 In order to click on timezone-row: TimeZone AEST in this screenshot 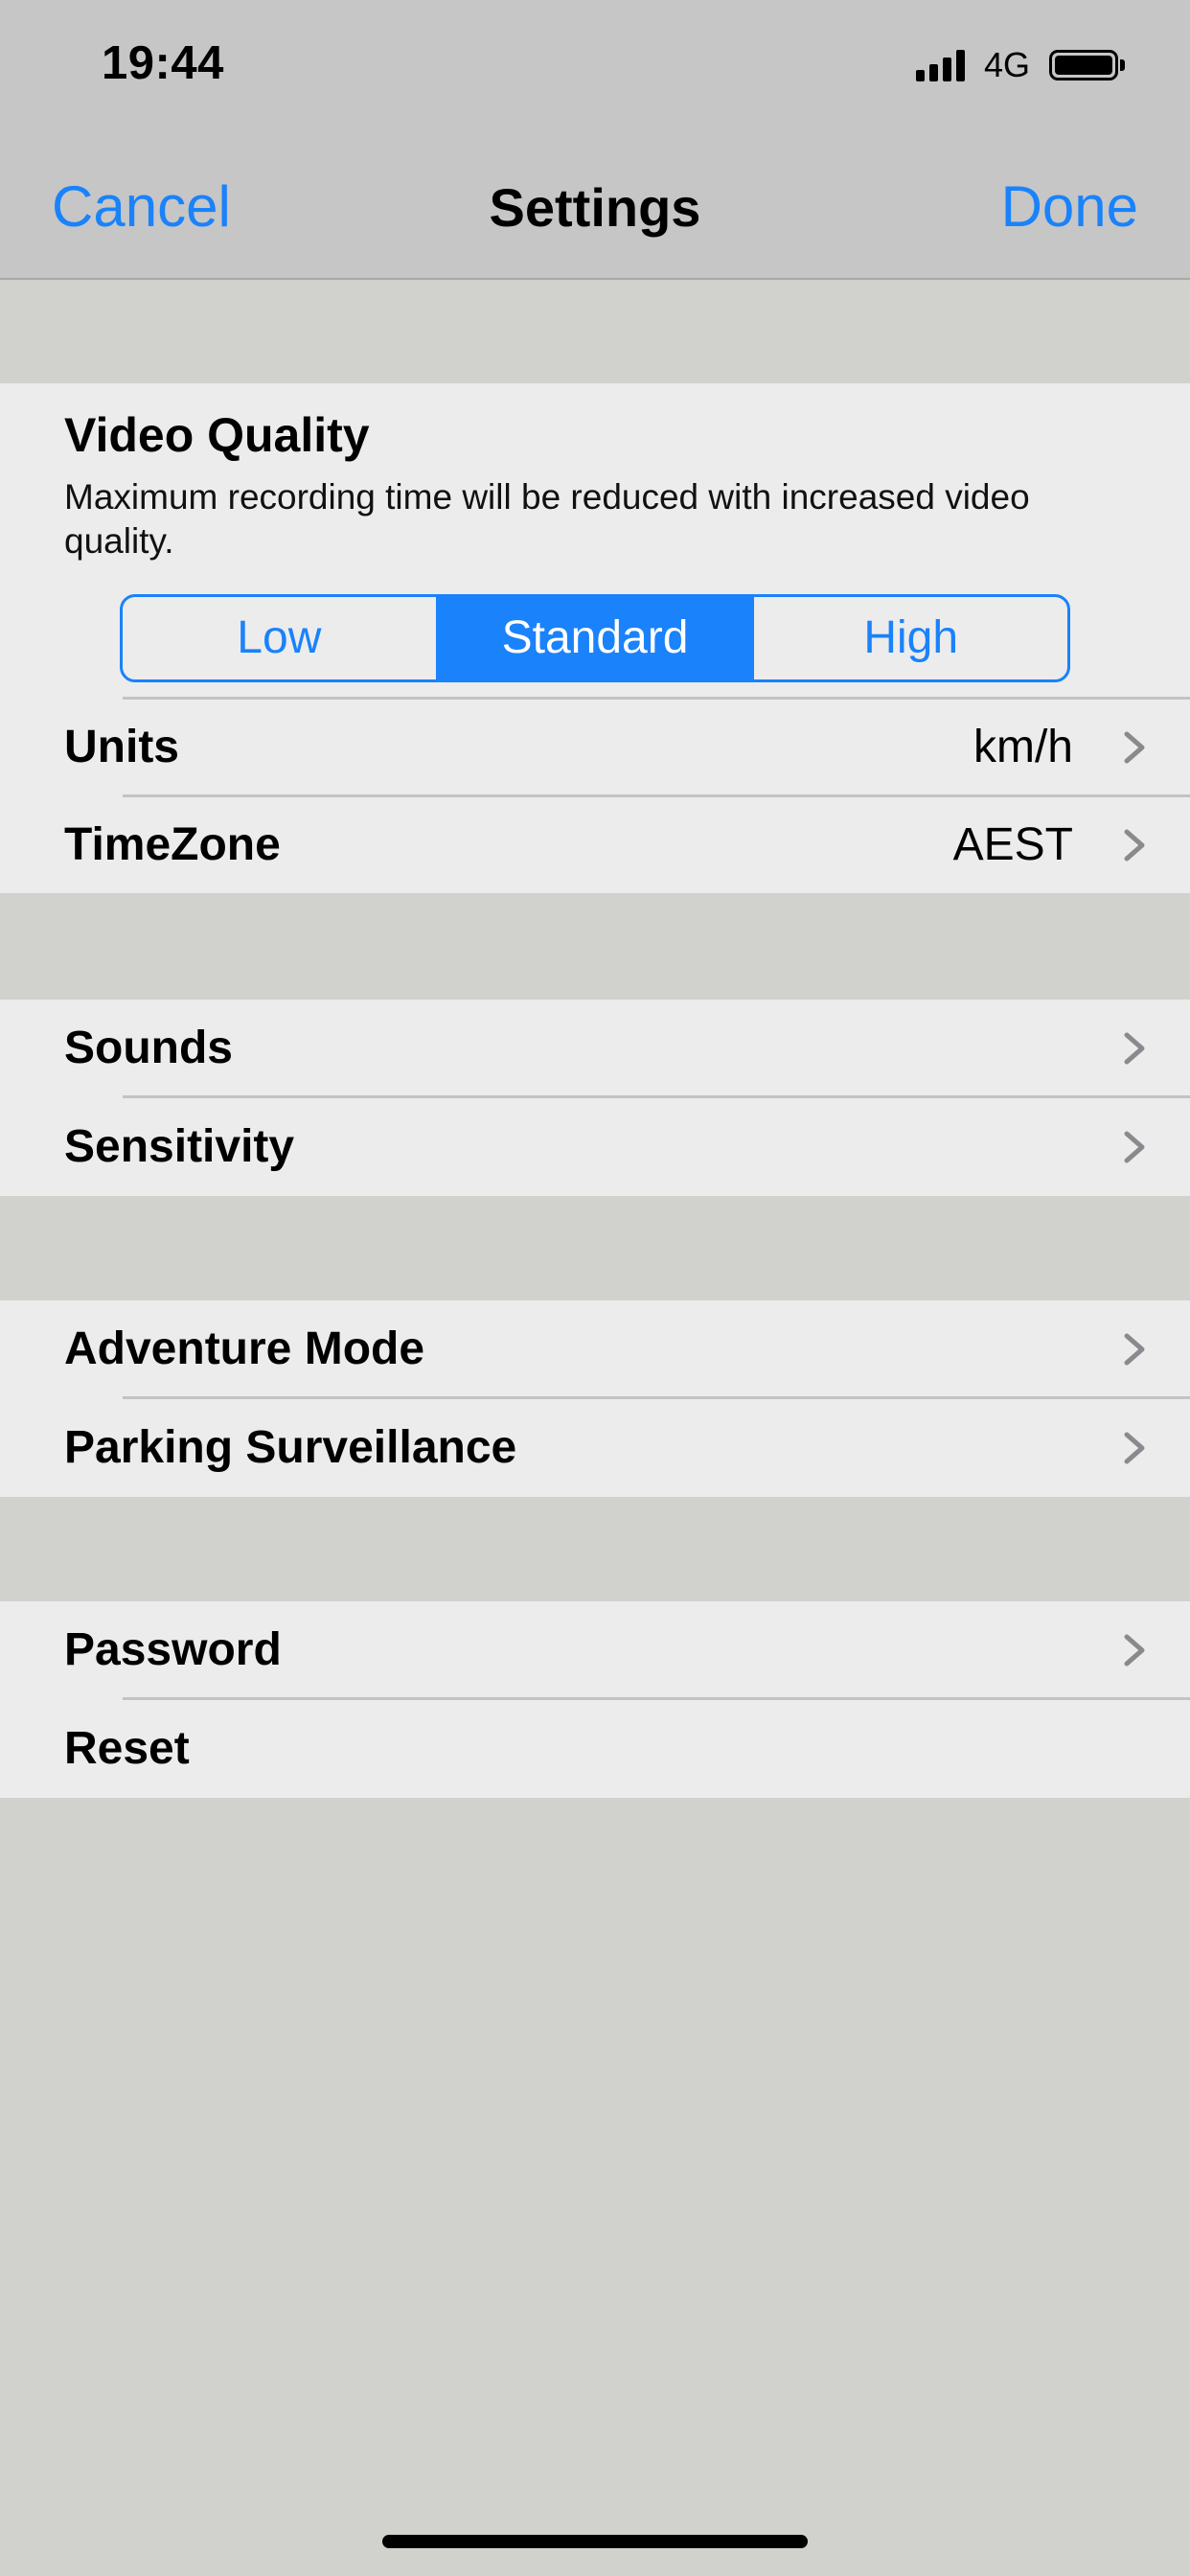, I will do `click(595, 845)`.